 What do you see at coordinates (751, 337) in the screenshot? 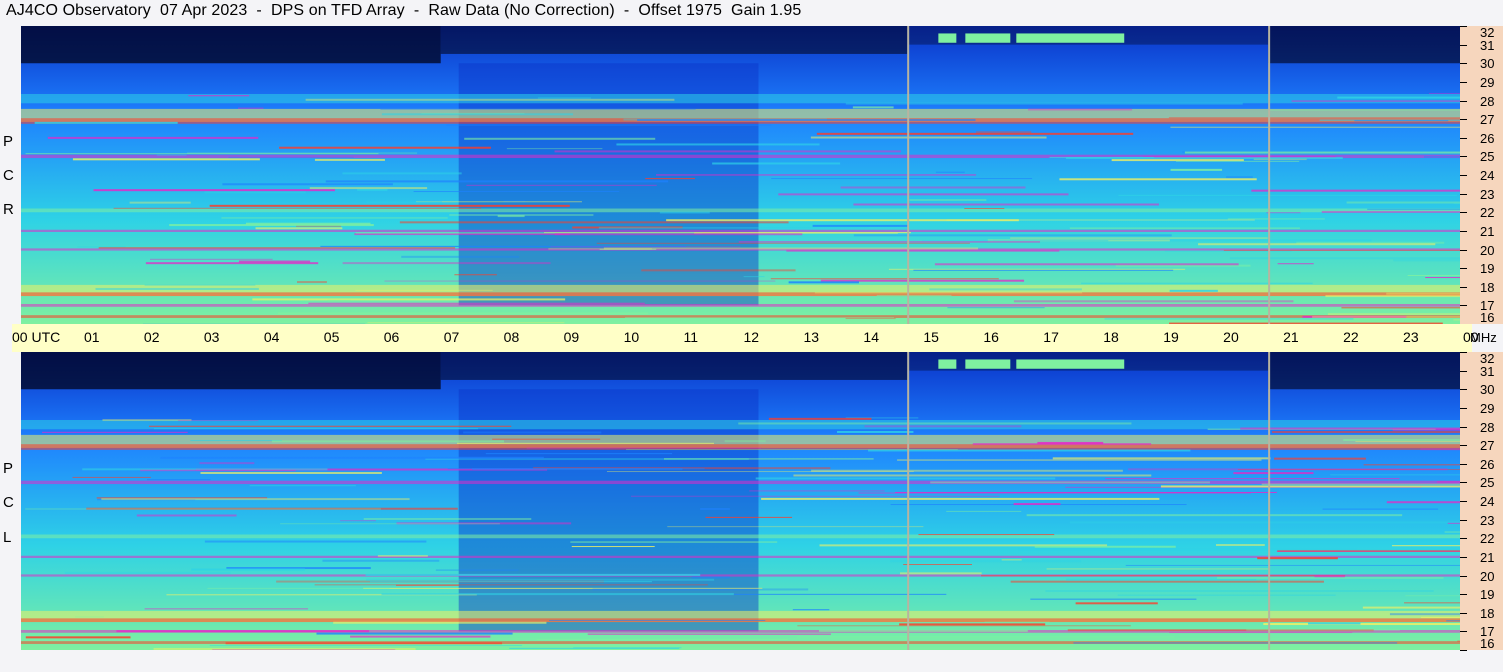
I see `utc-tick-label: 12` at bounding box center [751, 337].